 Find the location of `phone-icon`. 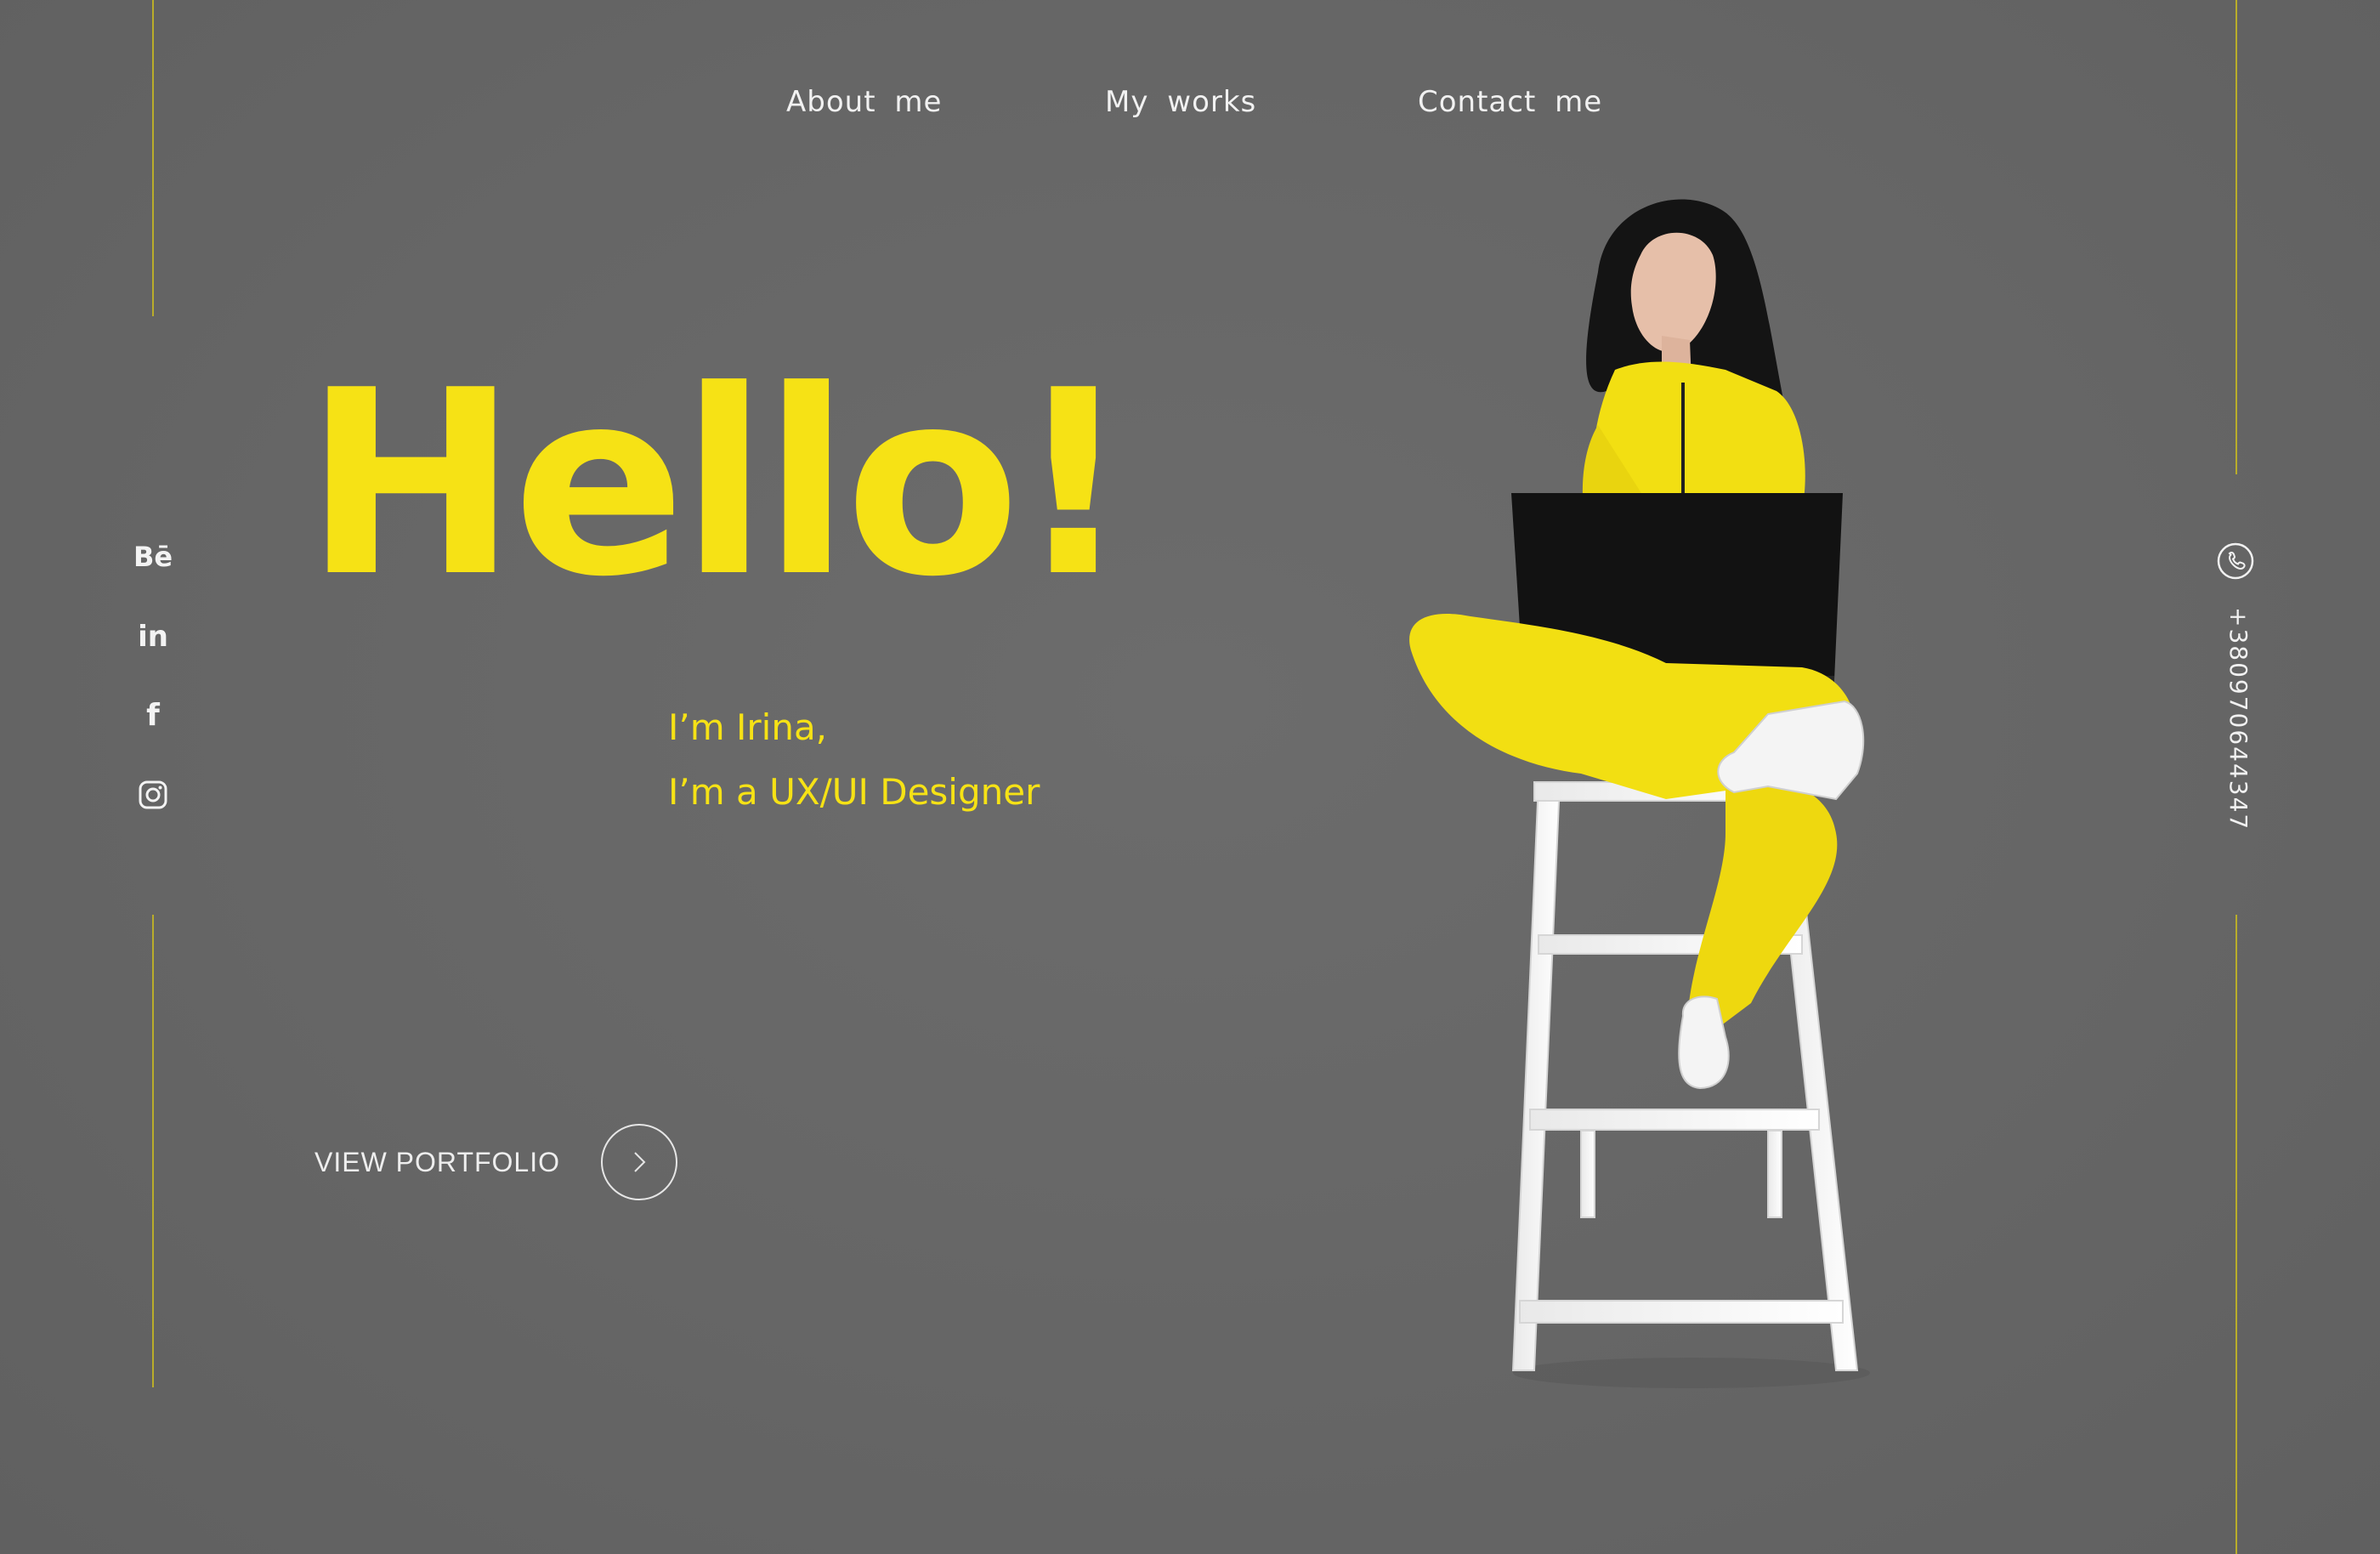

phone-icon is located at coordinates (2235, 561).